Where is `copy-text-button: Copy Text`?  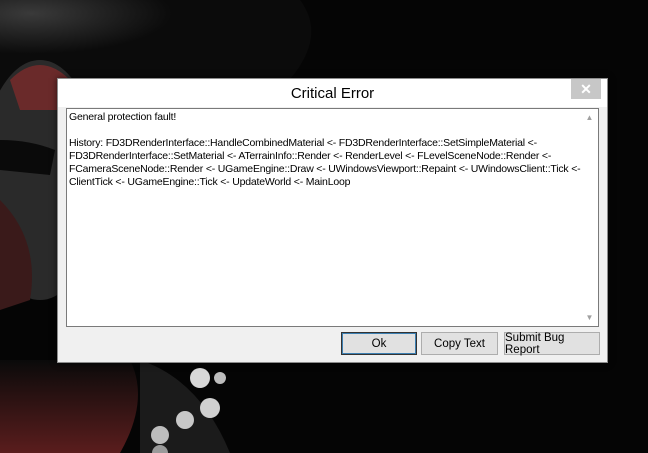
copy-text-button: Copy Text is located at coordinates (459, 343).